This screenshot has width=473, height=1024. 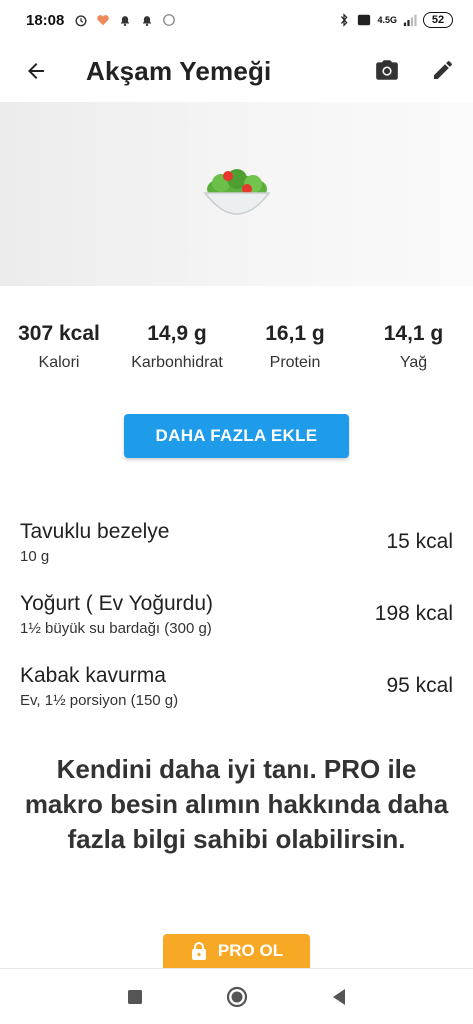 What do you see at coordinates (295, 333) in the screenshot?
I see `macro-value: 16,1 g` at bounding box center [295, 333].